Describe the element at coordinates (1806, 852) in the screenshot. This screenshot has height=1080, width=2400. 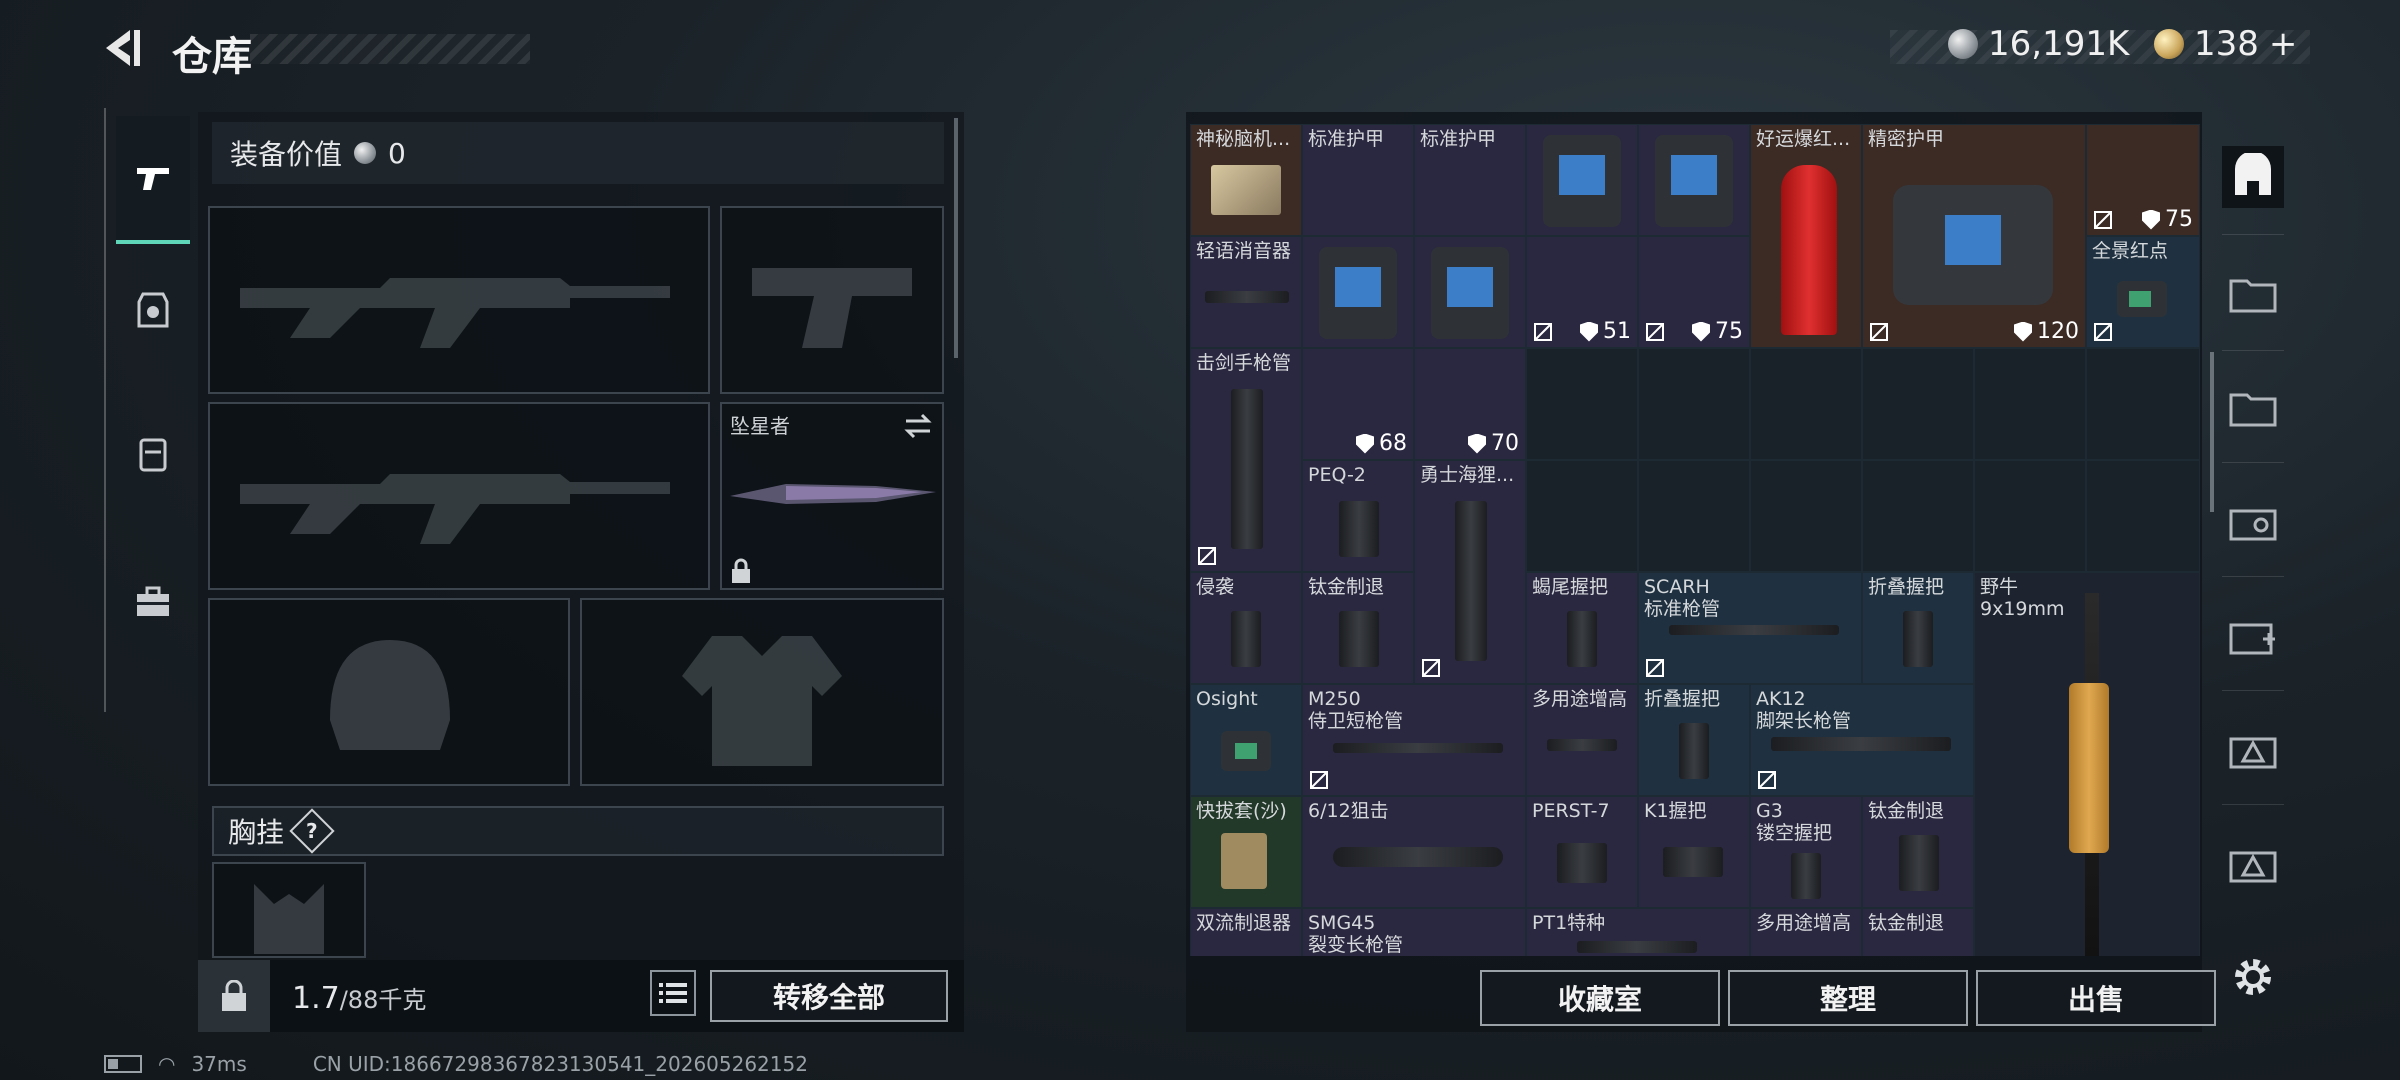
I see `stash-item: G3 镂空握把` at that location.